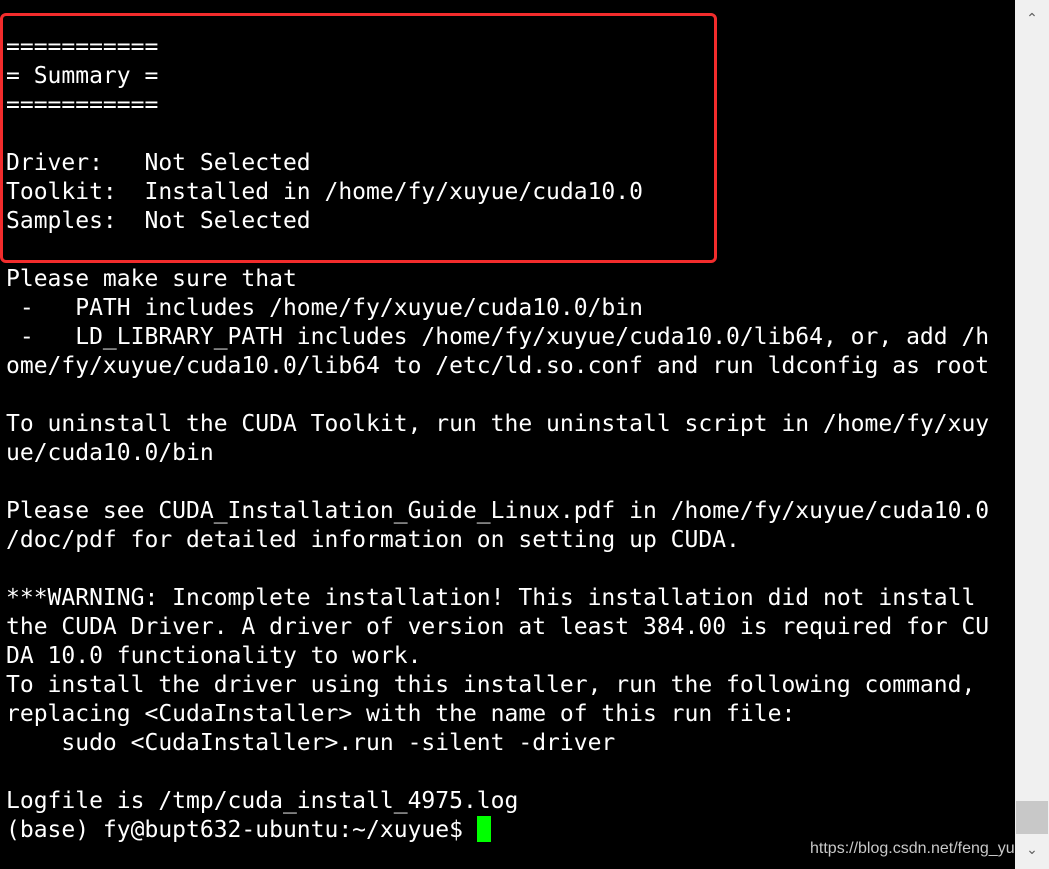 This screenshot has height=869, width=1049. I want to click on terminal-line: Driver: Not Selected, so click(158, 163).